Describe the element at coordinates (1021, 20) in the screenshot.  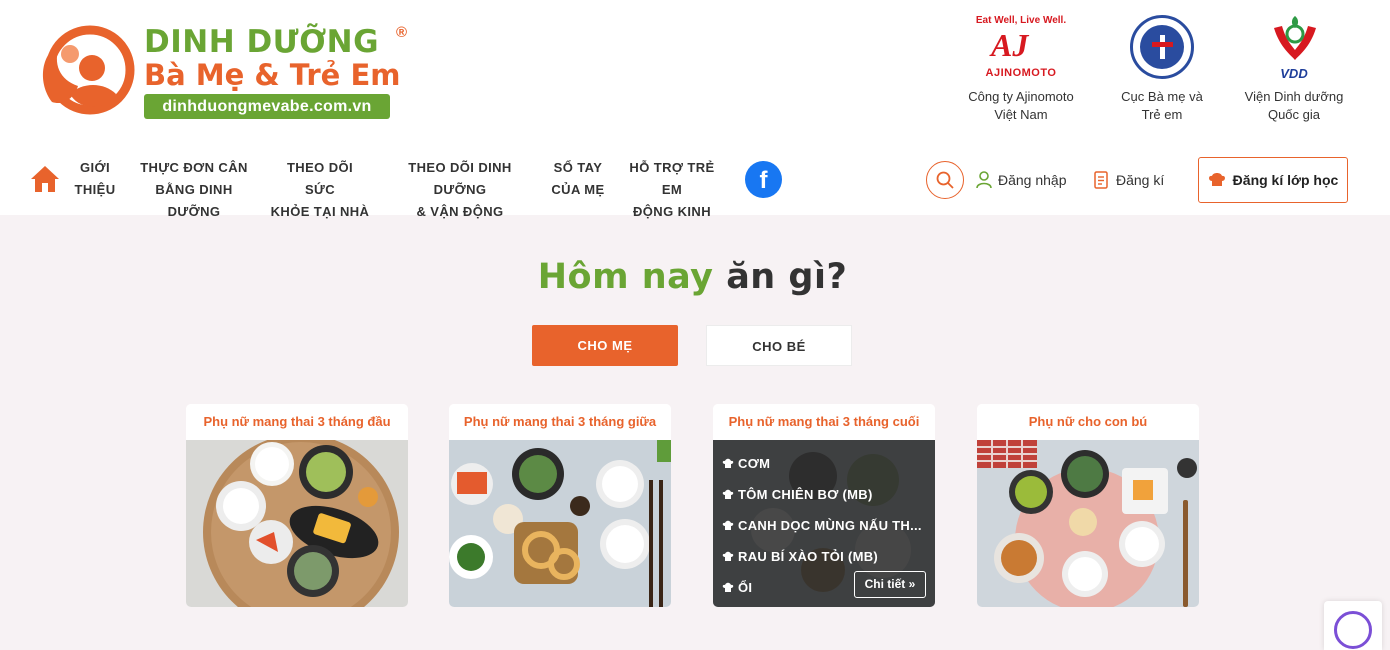
I see `ajinomoto-slogan: Eat Well, Live Well.` at that location.